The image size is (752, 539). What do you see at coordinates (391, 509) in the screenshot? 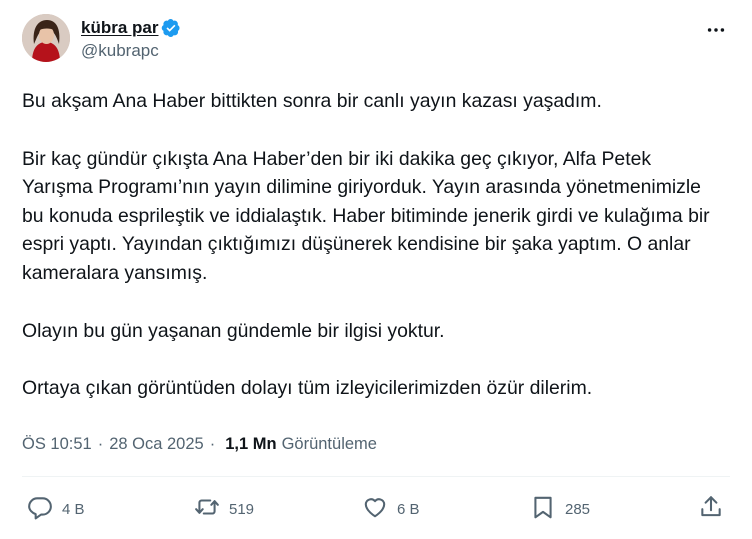
I see `like-button: 6 B` at bounding box center [391, 509].